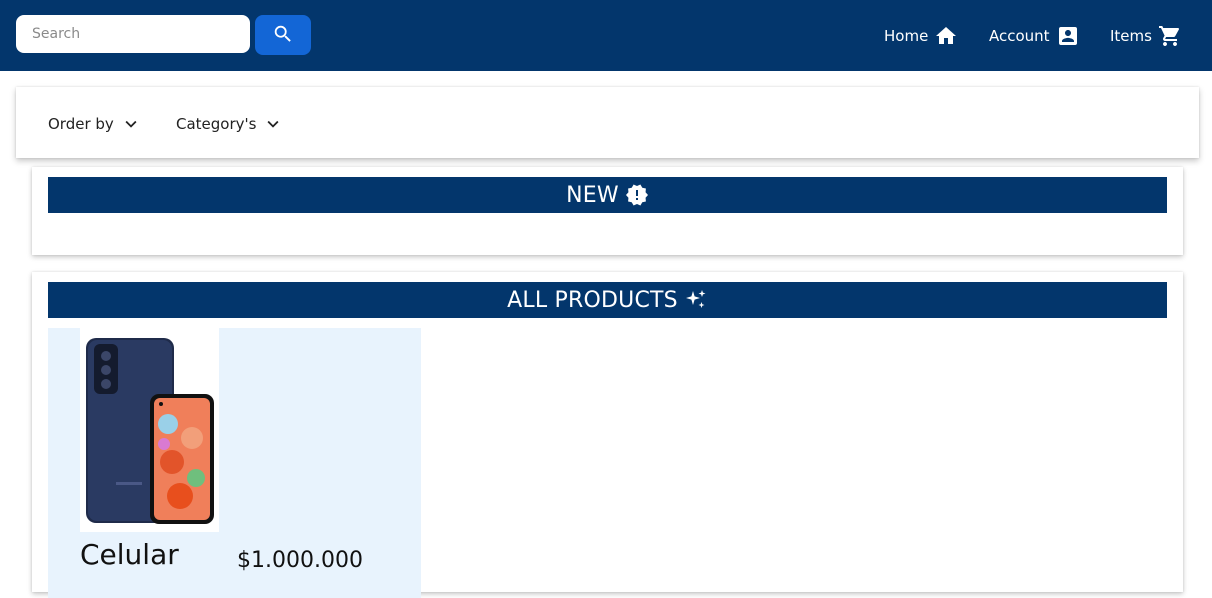 Image resolution: width=1212 pixels, height=598 pixels. I want to click on all-products-title: ALL PRODUCTS, so click(592, 300).